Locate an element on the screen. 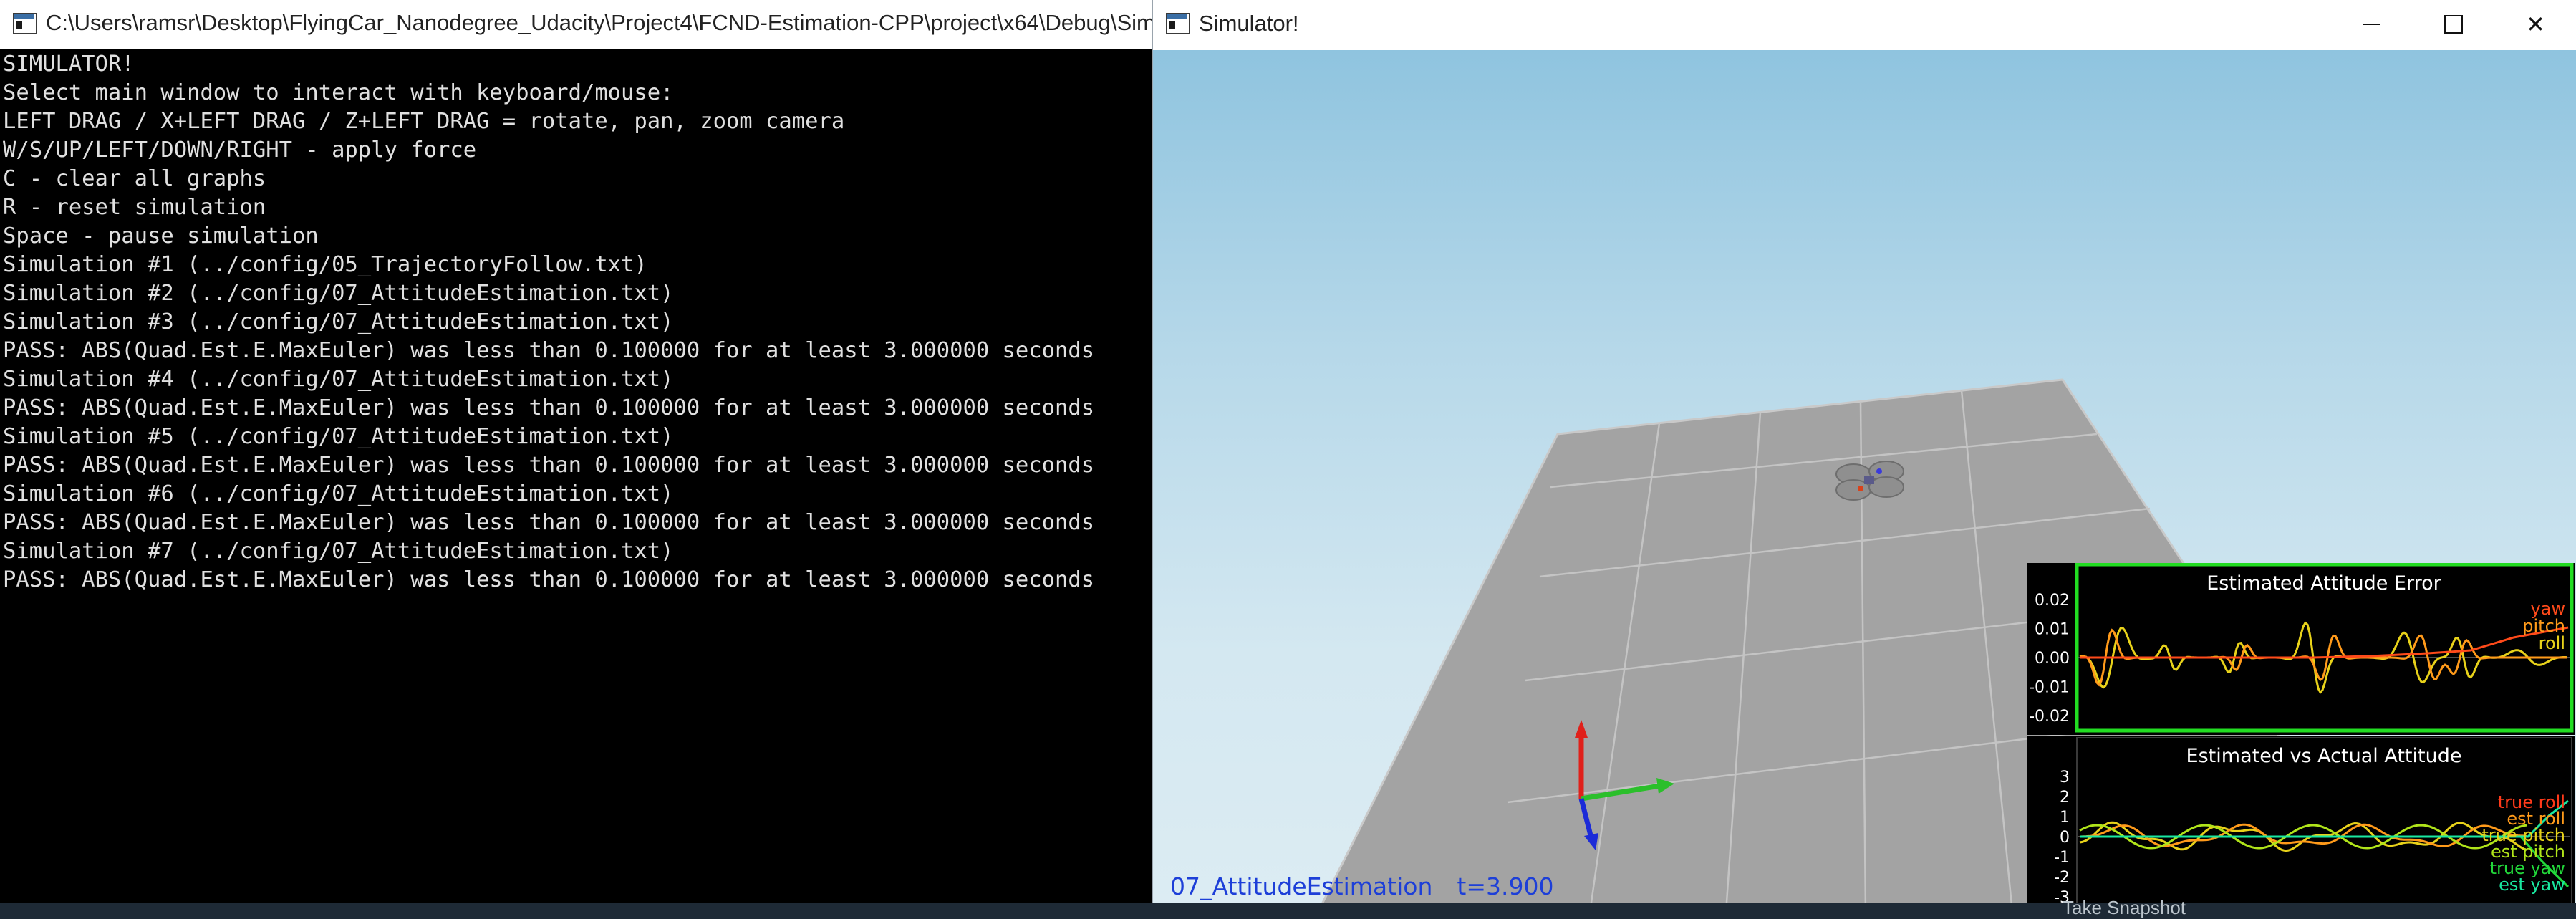 The image size is (2576, 919). minimize-icon is located at coordinates (2371, 24).